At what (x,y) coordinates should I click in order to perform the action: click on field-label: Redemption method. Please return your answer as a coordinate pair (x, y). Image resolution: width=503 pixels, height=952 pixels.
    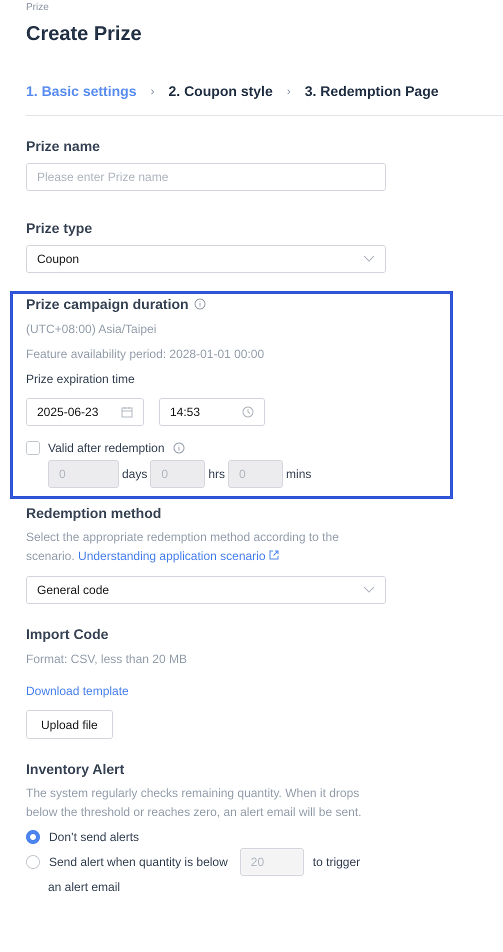
    Looking at the image, I should click on (94, 513).